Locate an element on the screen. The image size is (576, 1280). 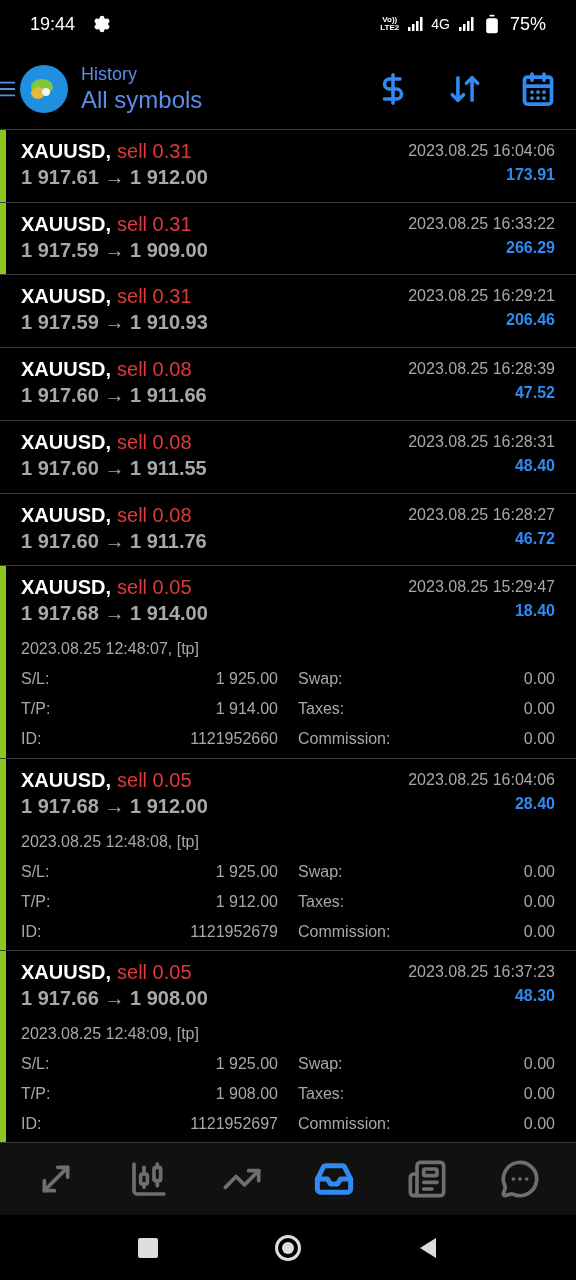
deal-row: XAUUSD, sell 0.31 1 917.59 → 1 909.00 2023.08.25 16:33:22 266.29 is located at coordinates (291, 238).